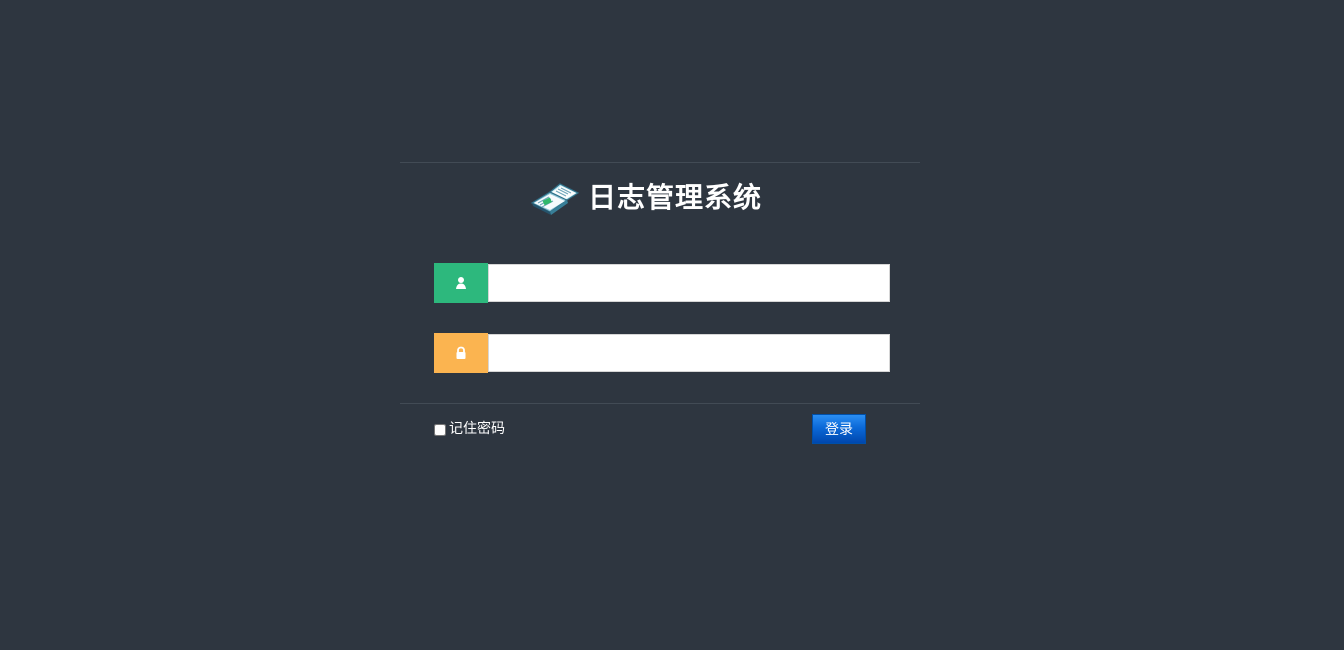 This screenshot has height=650, width=1344. Describe the element at coordinates (440, 430) in the screenshot. I see `checkbox-icon` at that location.